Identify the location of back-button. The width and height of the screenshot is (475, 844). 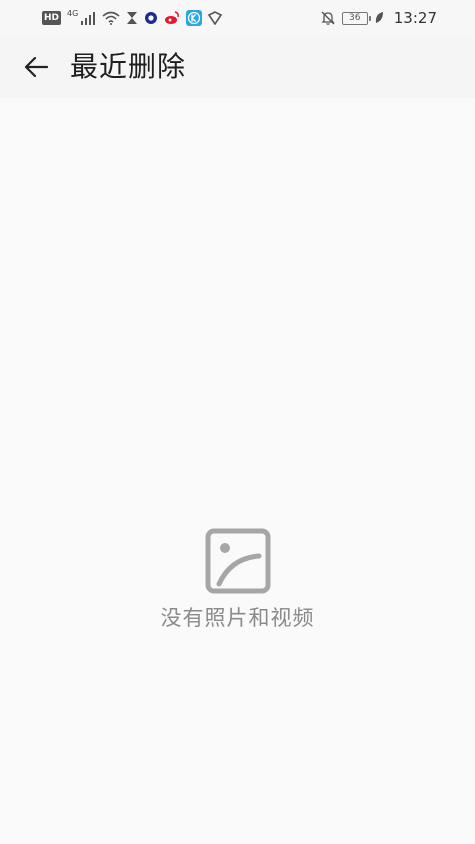
(36, 67).